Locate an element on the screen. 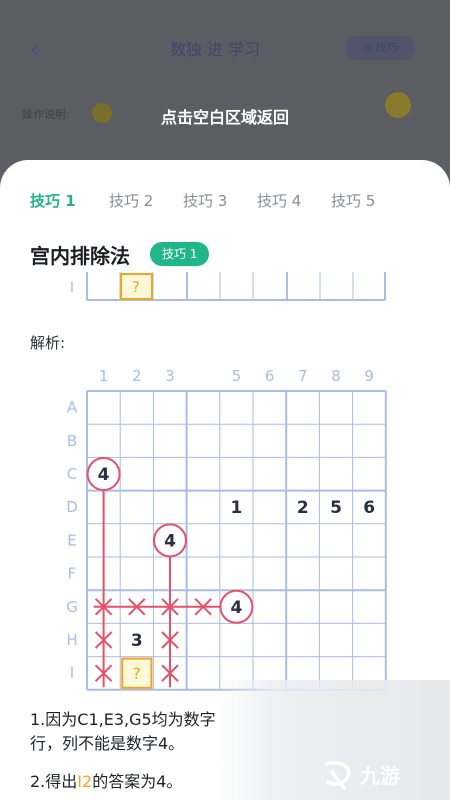  back-icon: ‹ is located at coordinates (34, 50).